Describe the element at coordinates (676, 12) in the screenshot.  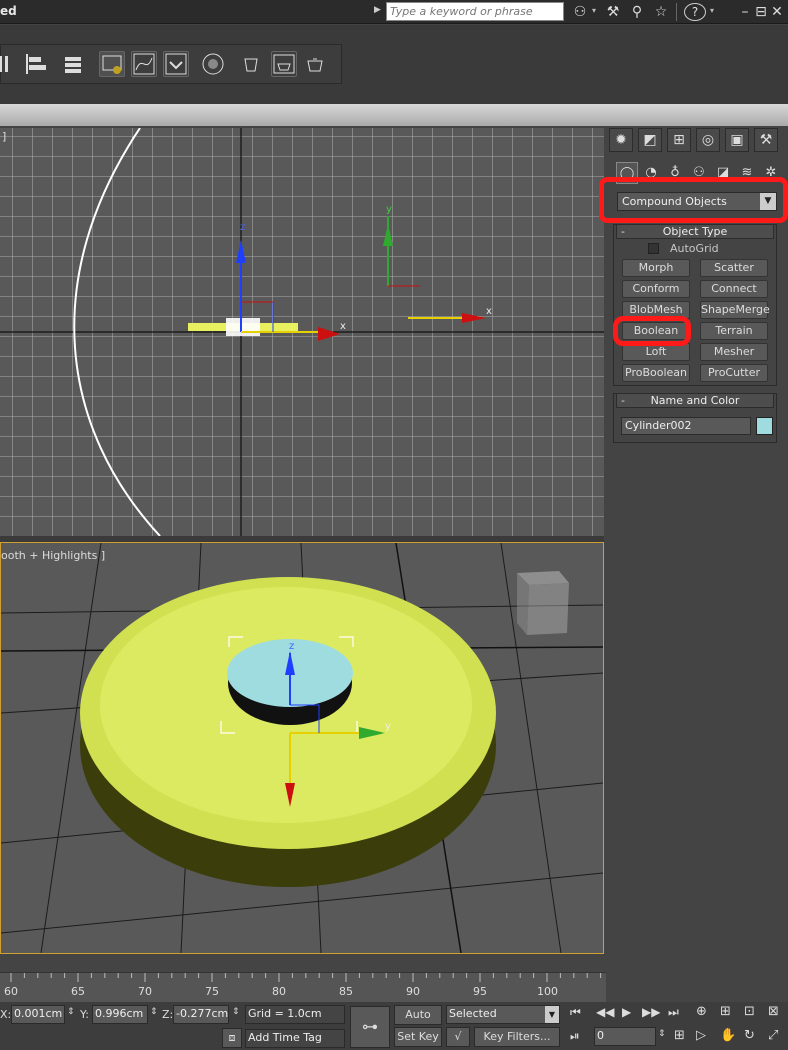
I see `separator` at that location.